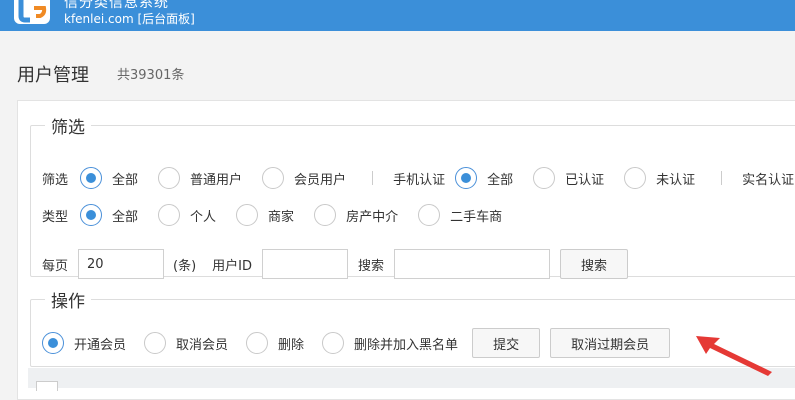 This screenshot has width=795, height=400. I want to click on actions-row: 开通会员 取消会员 删除 删除并加入黑名单 提交 取消过期会员, so click(356, 343).